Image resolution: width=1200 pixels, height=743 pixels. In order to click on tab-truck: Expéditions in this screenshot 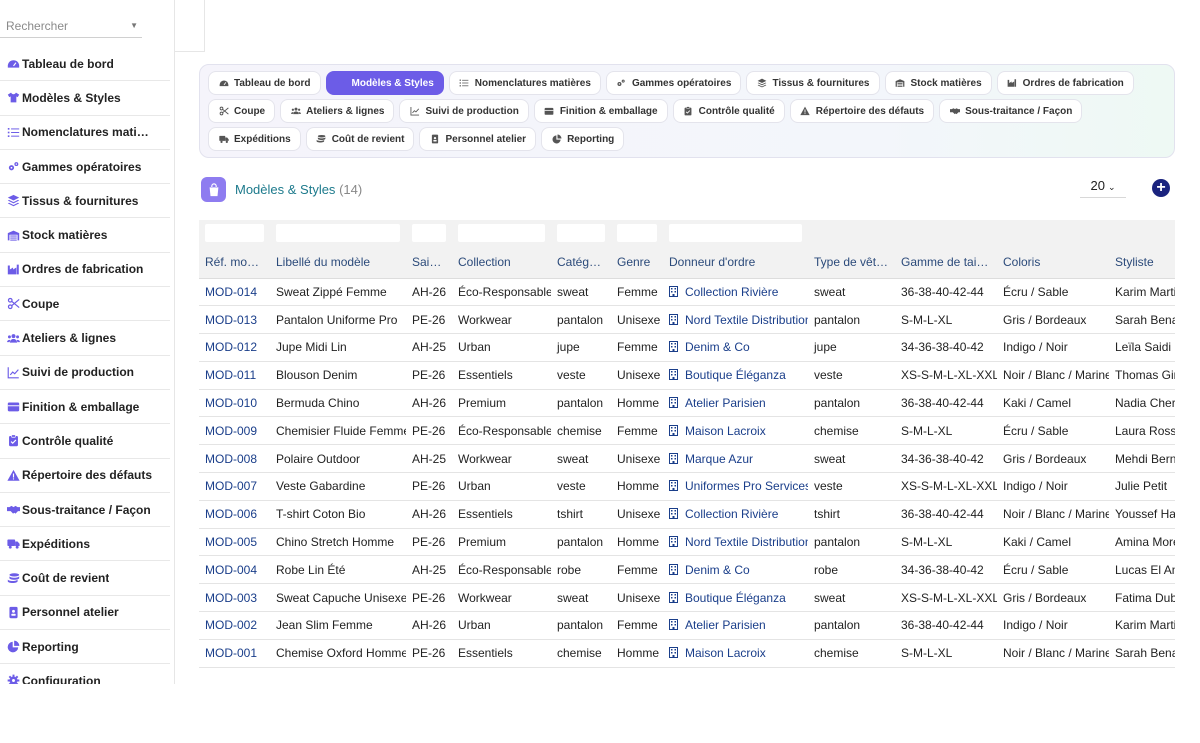, I will do `click(254, 139)`.